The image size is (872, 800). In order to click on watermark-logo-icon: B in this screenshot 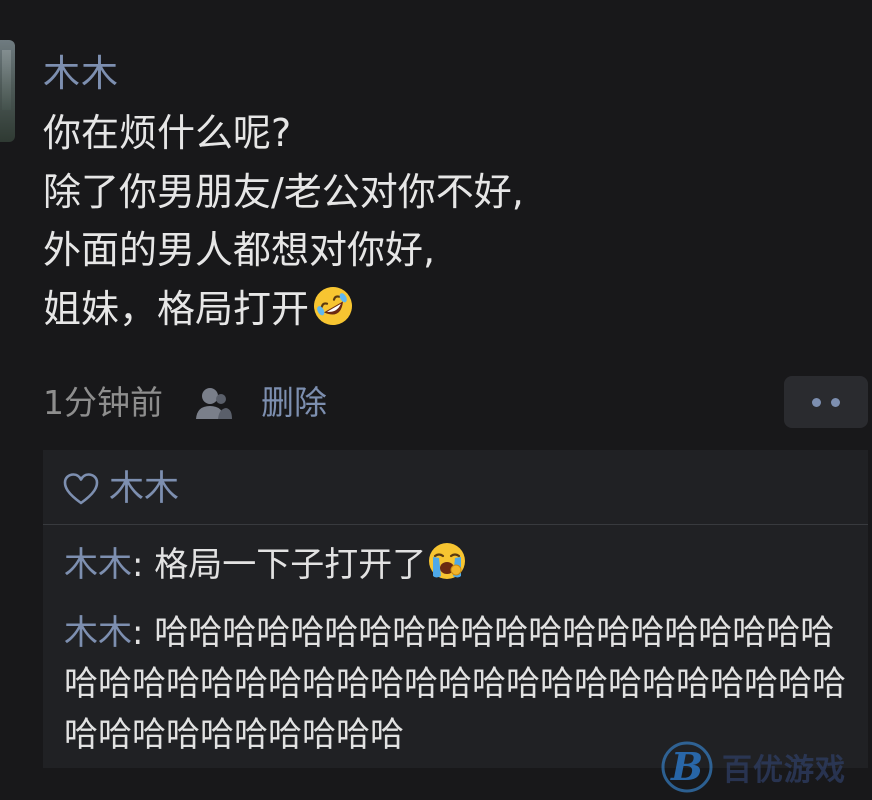, I will do `click(687, 767)`.